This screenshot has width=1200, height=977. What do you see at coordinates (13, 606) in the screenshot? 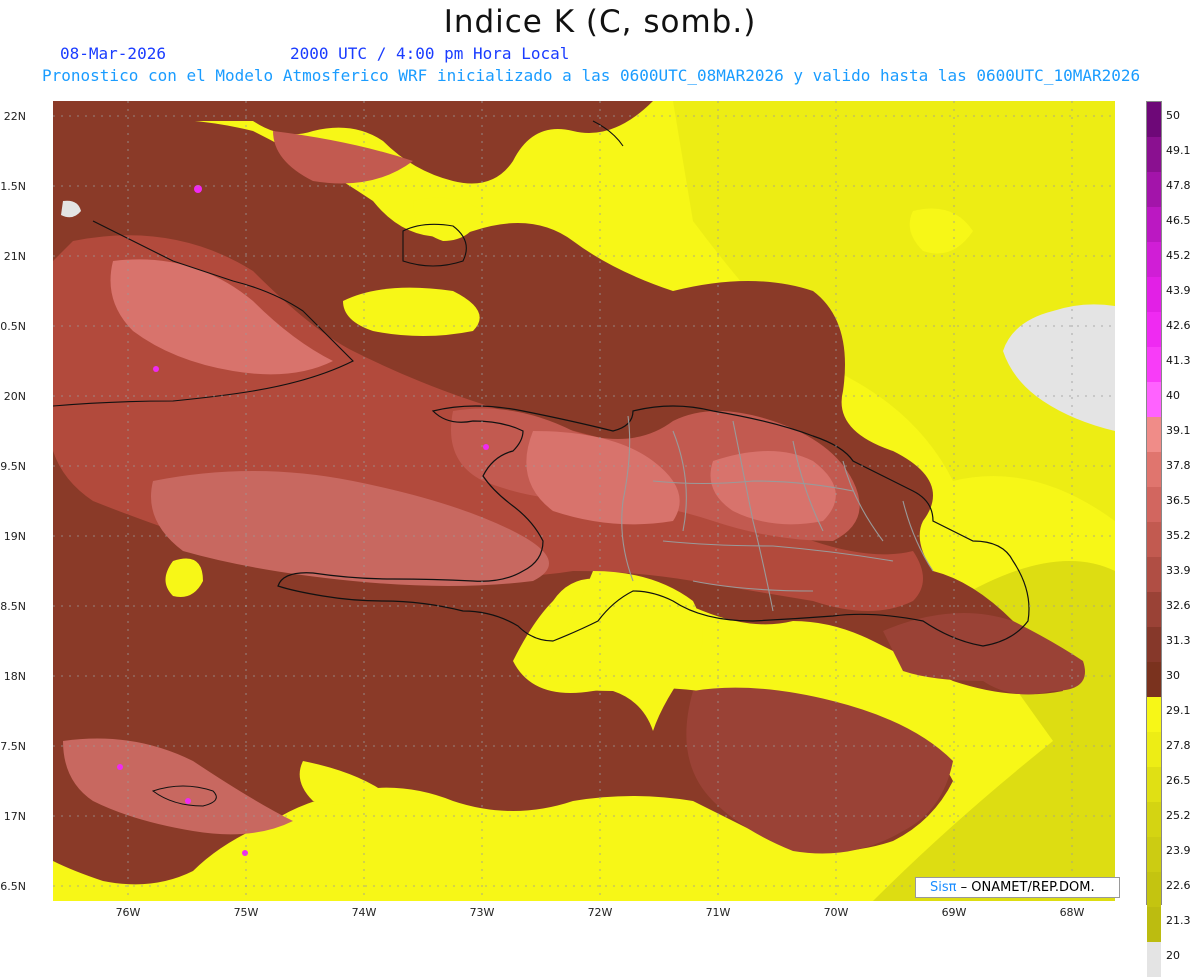
I see `lat-label: 8.5N` at bounding box center [13, 606].